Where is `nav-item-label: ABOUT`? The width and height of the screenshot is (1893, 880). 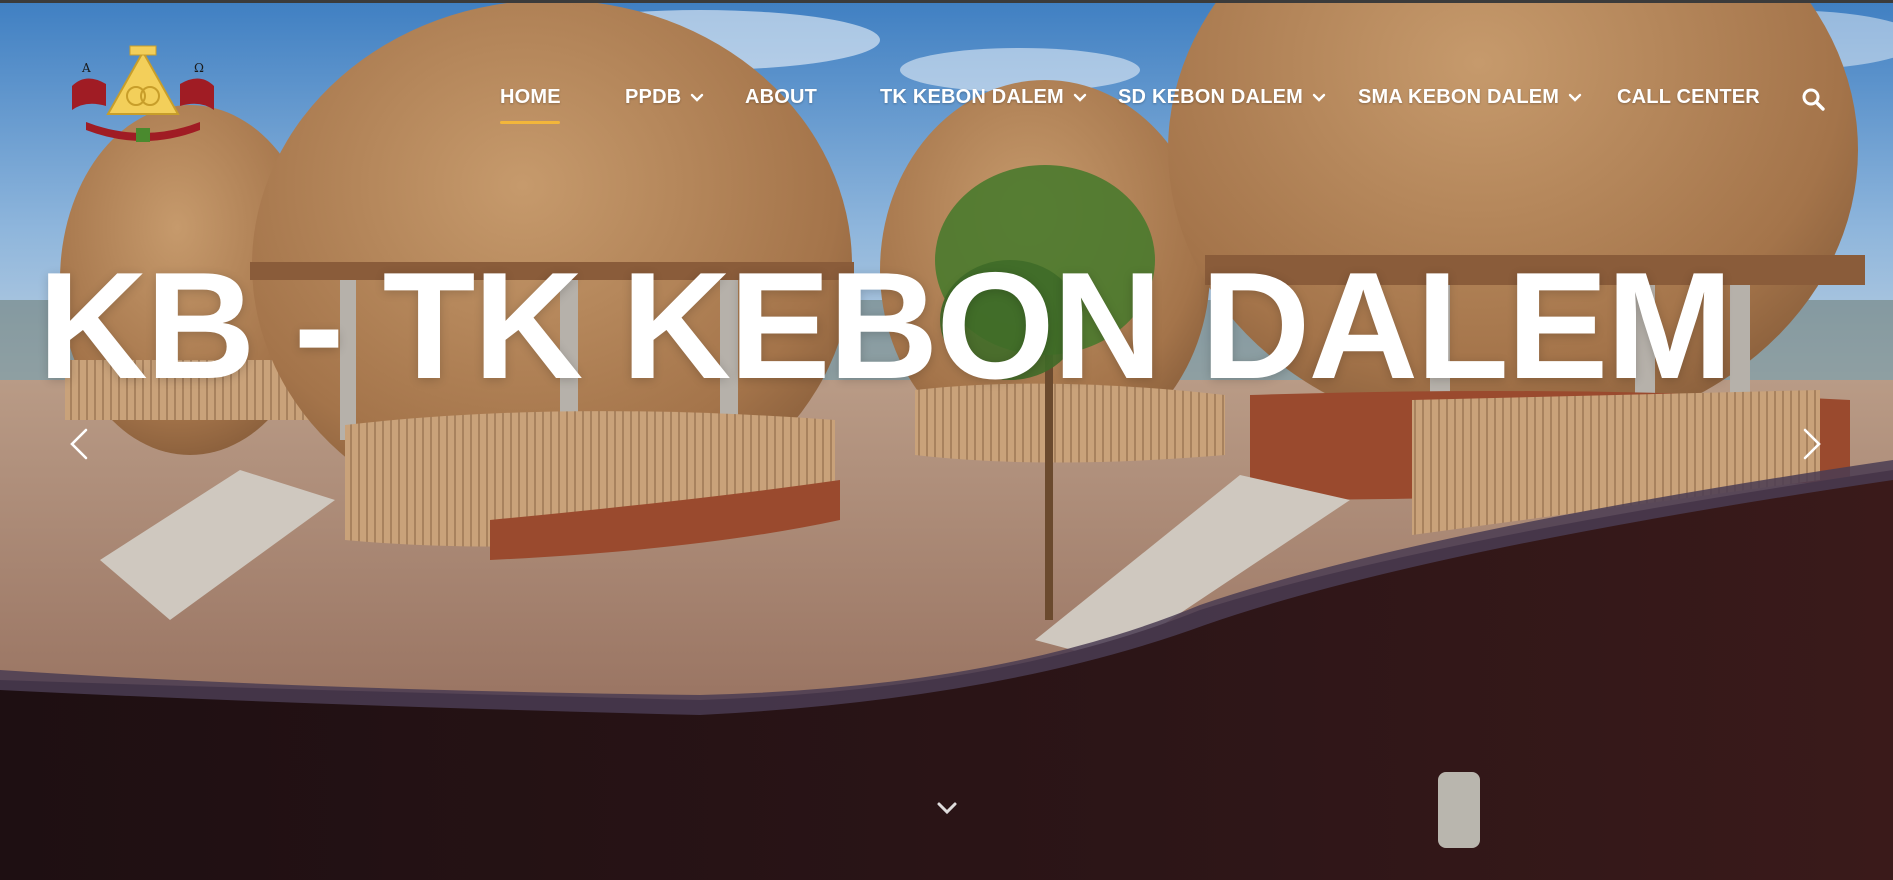
nav-item-label: ABOUT is located at coordinates (781, 97).